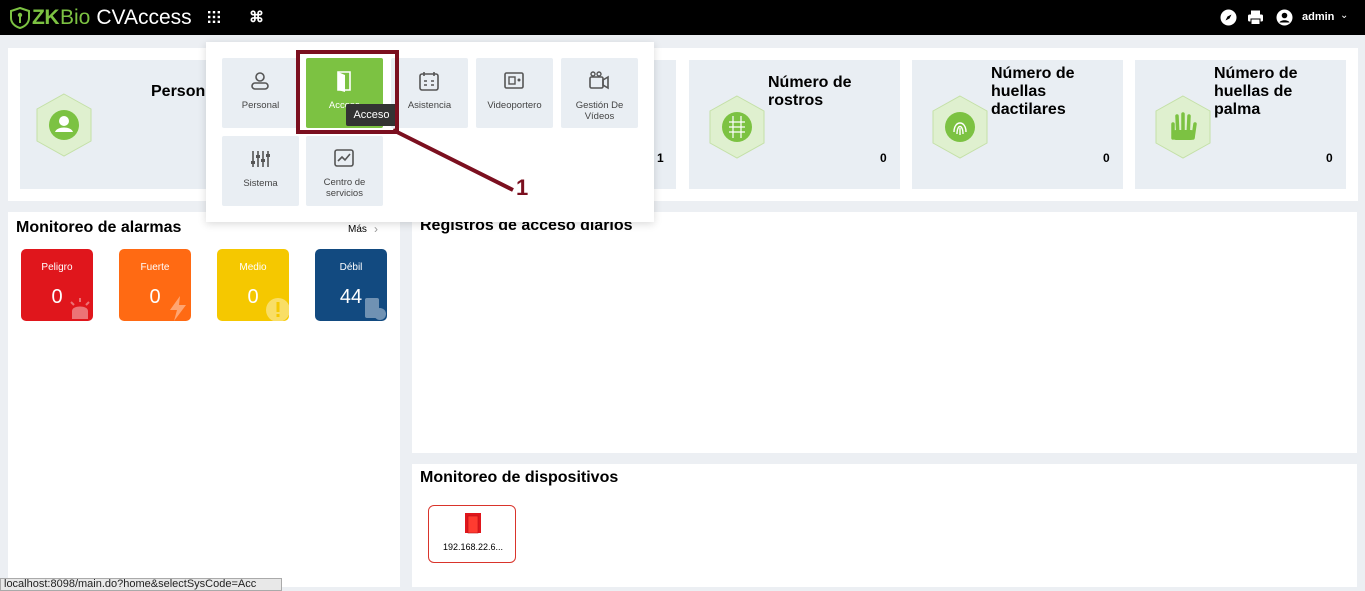  Describe the element at coordinates (1017, 124) in the screenshot. I see `stat-card-fingerprints: Número de huellas dactilares 0` at that location.